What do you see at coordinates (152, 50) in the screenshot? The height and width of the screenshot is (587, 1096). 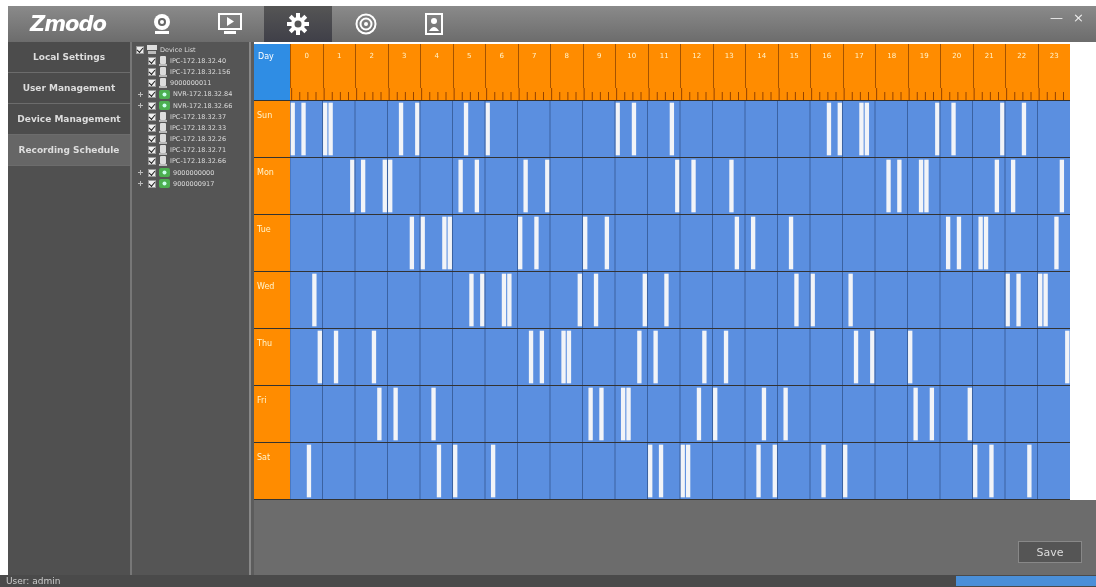 I see `network-icon` at bounding box center [152, 50].